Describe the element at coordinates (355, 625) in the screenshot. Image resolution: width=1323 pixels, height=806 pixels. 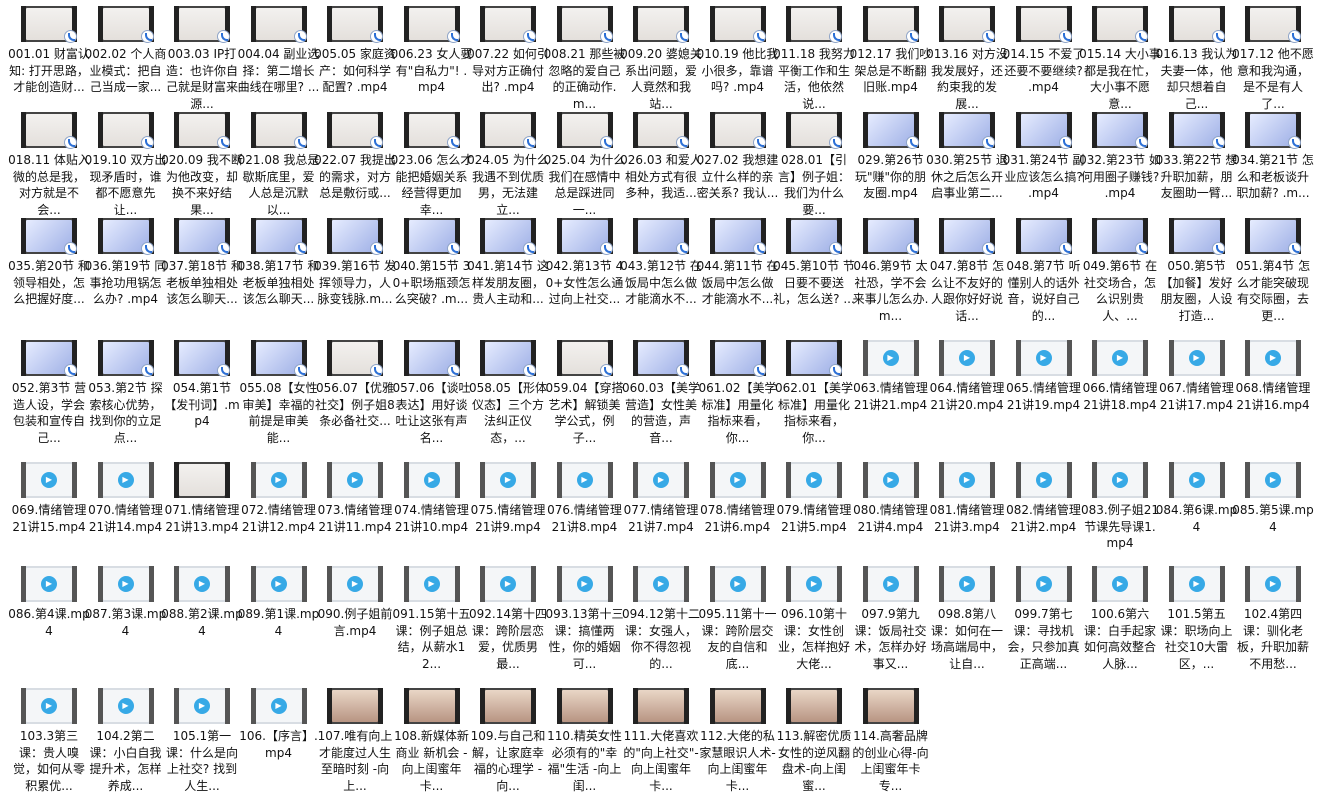
I see `file-item: ▶ 090.例子姐前言.mp4` at that location.